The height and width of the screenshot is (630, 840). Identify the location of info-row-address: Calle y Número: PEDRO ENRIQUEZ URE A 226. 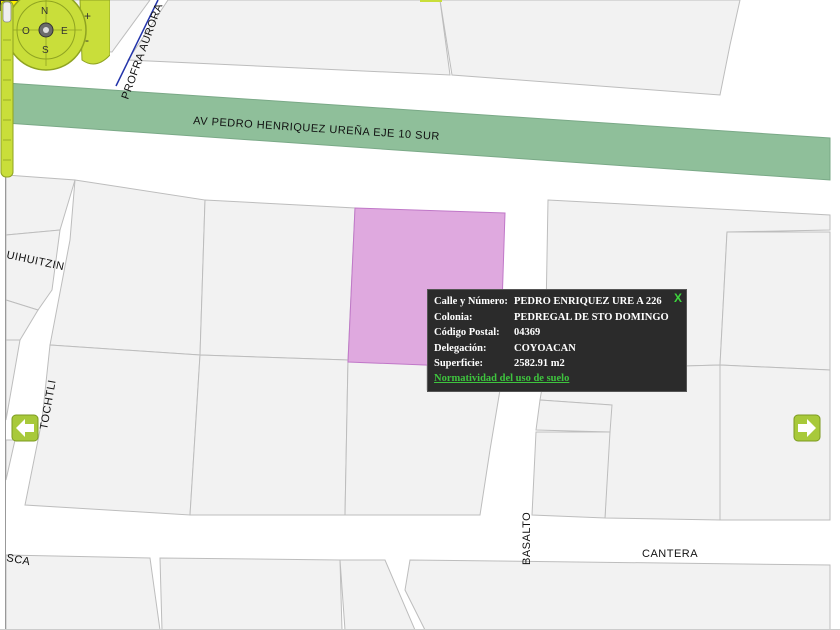
(552, 302).